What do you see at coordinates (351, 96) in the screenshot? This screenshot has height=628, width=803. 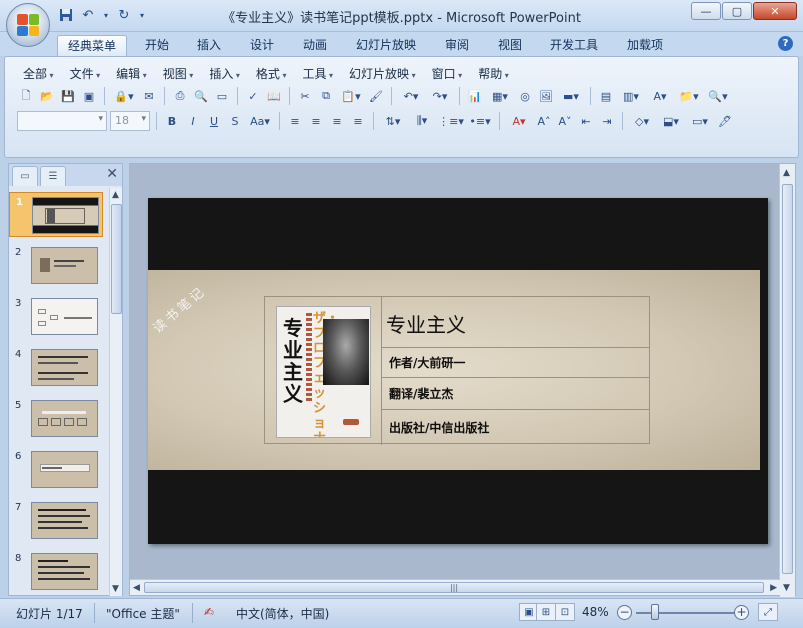 I see `paste-icon: 📋▾` at bounding box center [351, 96].